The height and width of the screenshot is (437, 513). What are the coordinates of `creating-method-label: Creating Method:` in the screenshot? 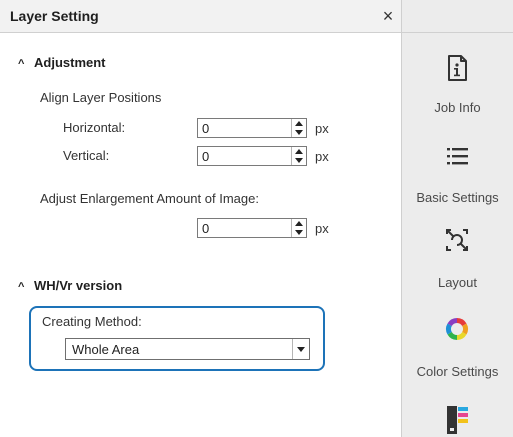 It's located at (92, 321).